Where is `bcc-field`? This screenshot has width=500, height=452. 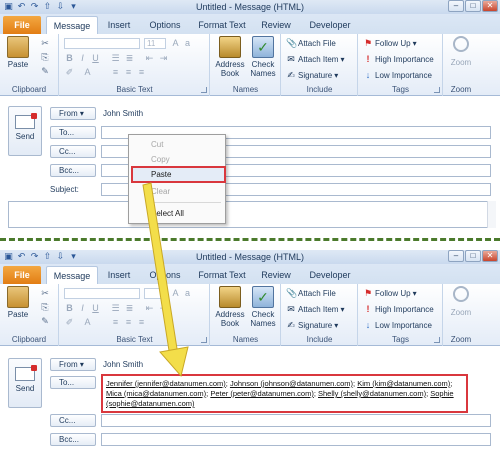
bcc-field is located at coordinates (296, 439).